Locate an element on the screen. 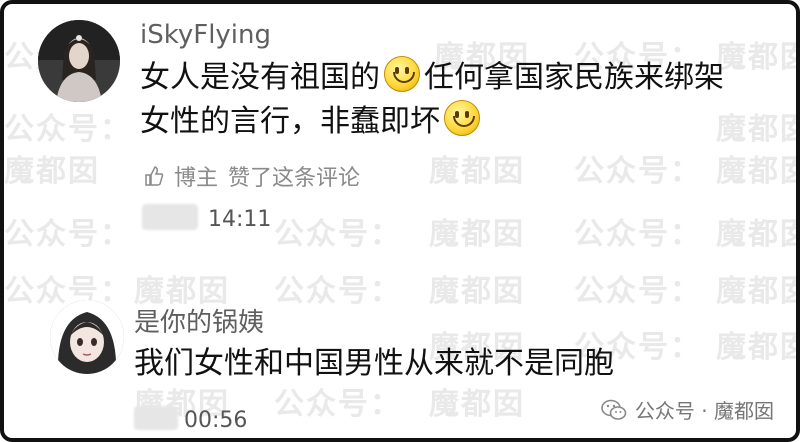 The image size is (800, 442). comment-time: 00:56 is located at coordinates (216, 420).